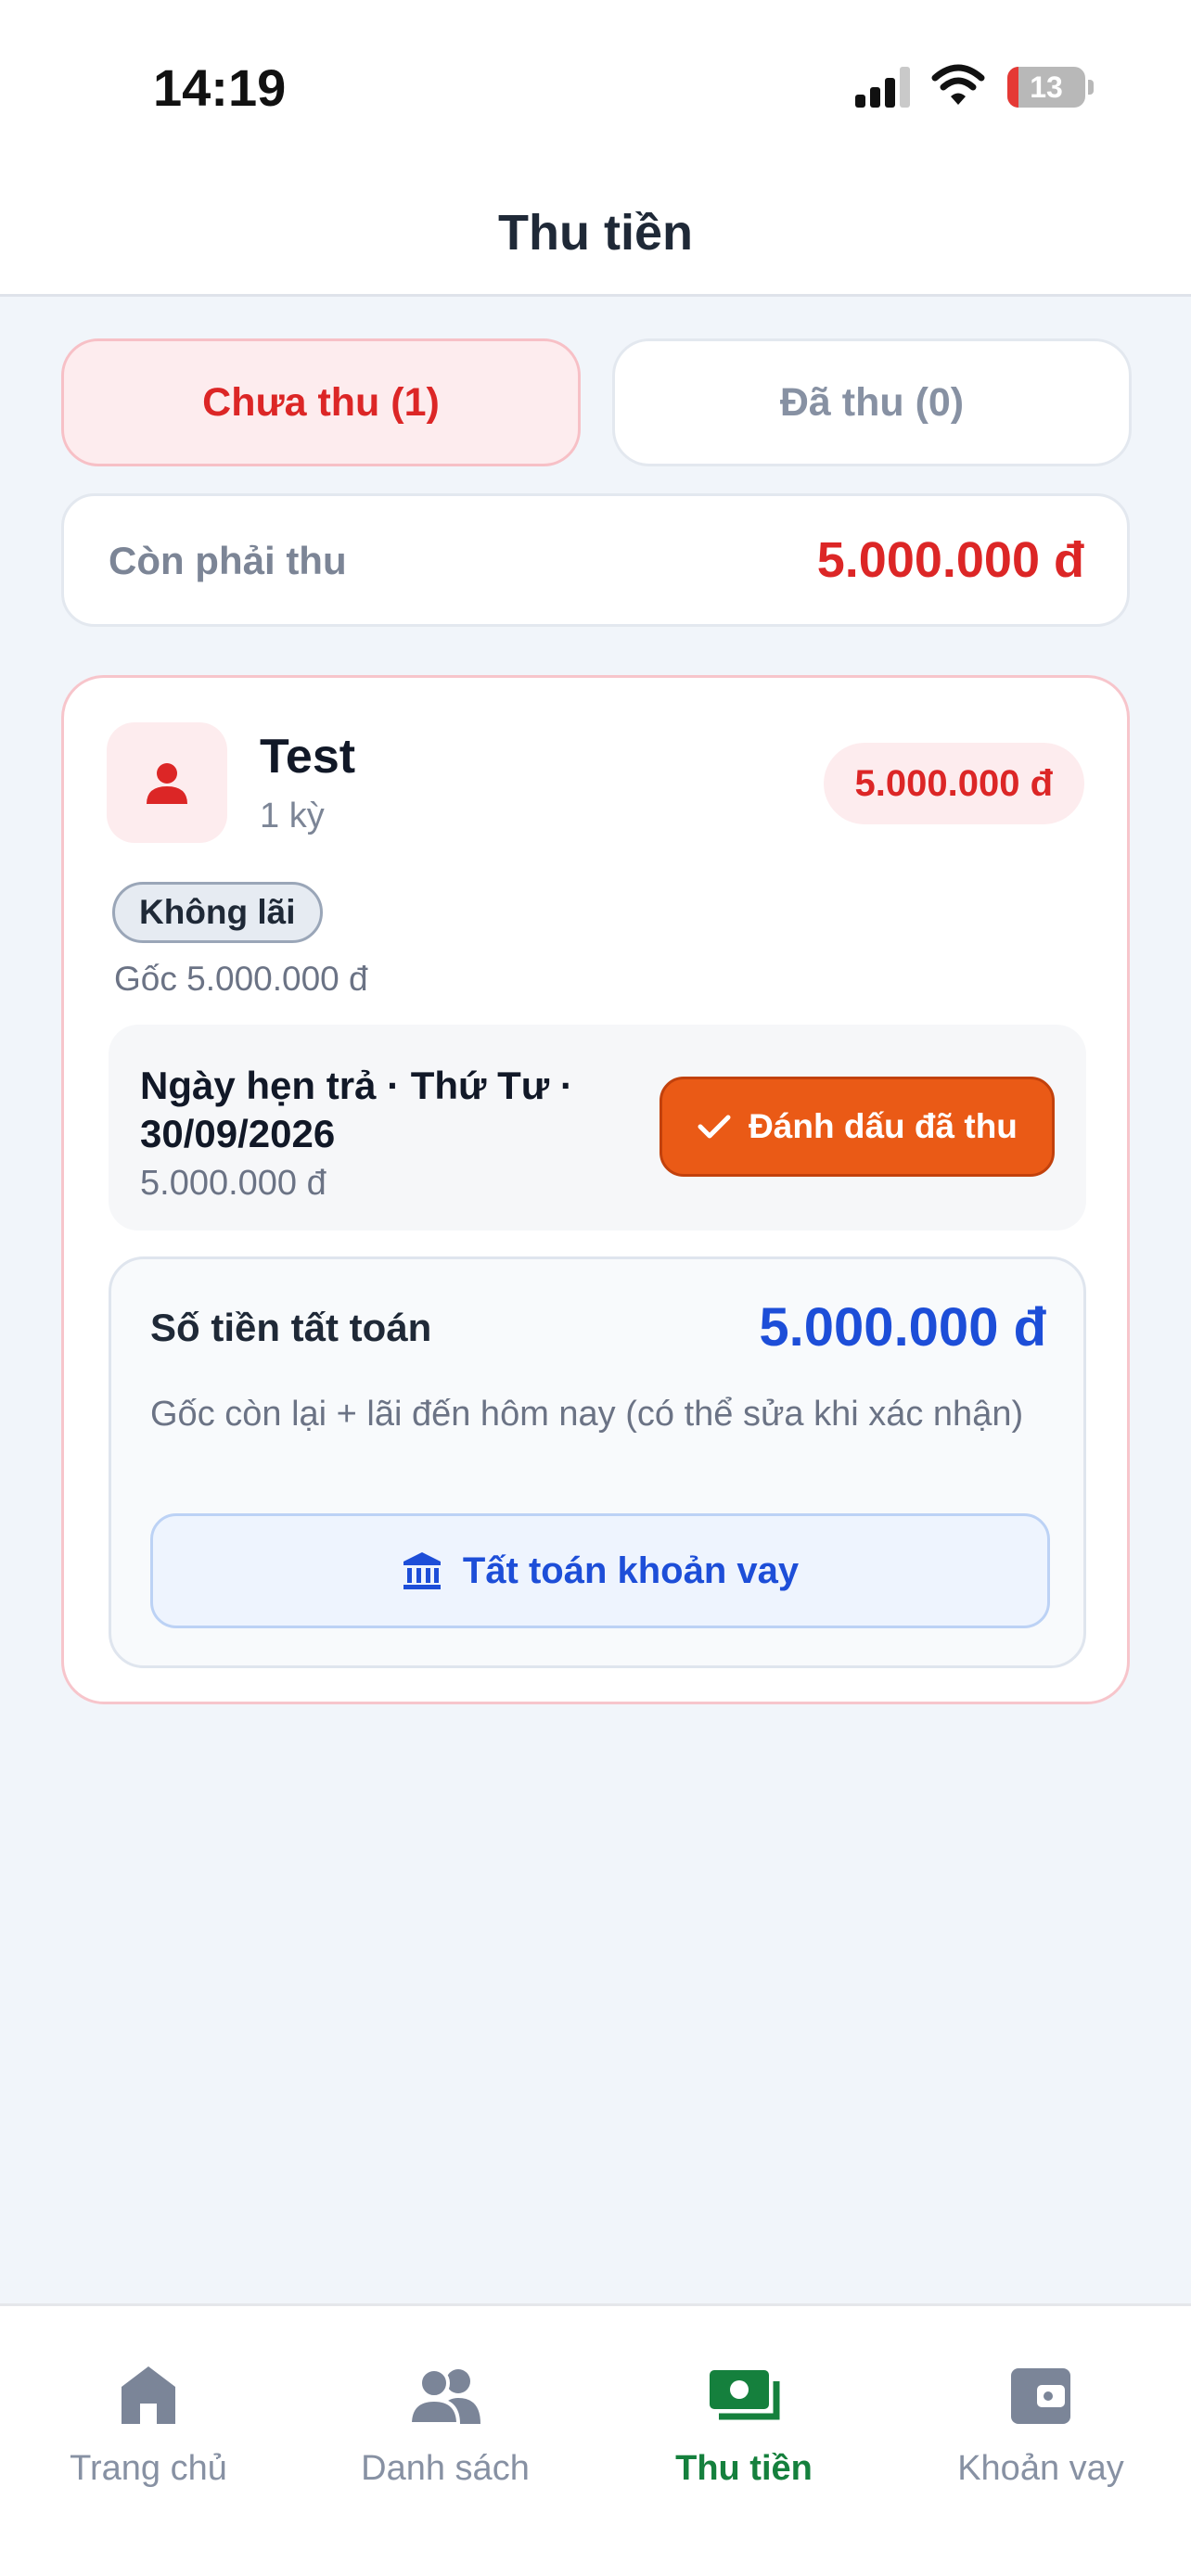 The height and width of the screenshot is (2576, 1191). Describe the element at coordinates (903, 1327) in the screenshot. I see `settlement-value: 5.000.000 đ` at that location.